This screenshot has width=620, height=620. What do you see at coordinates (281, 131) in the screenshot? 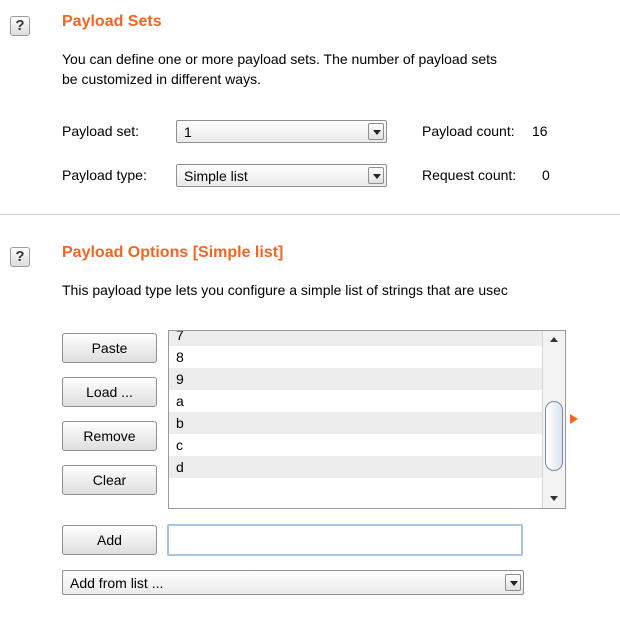
I see `payload-set-select: 1` at bounding box center [281, 131].